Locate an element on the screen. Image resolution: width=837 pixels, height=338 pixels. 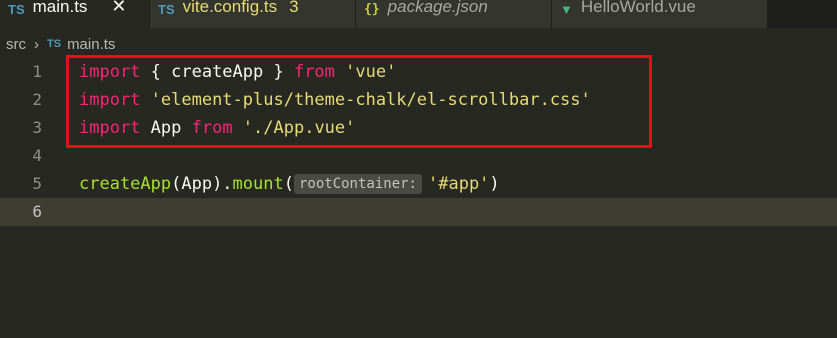
tab-package-json: {} package.json is located at coordinates (454, 14).